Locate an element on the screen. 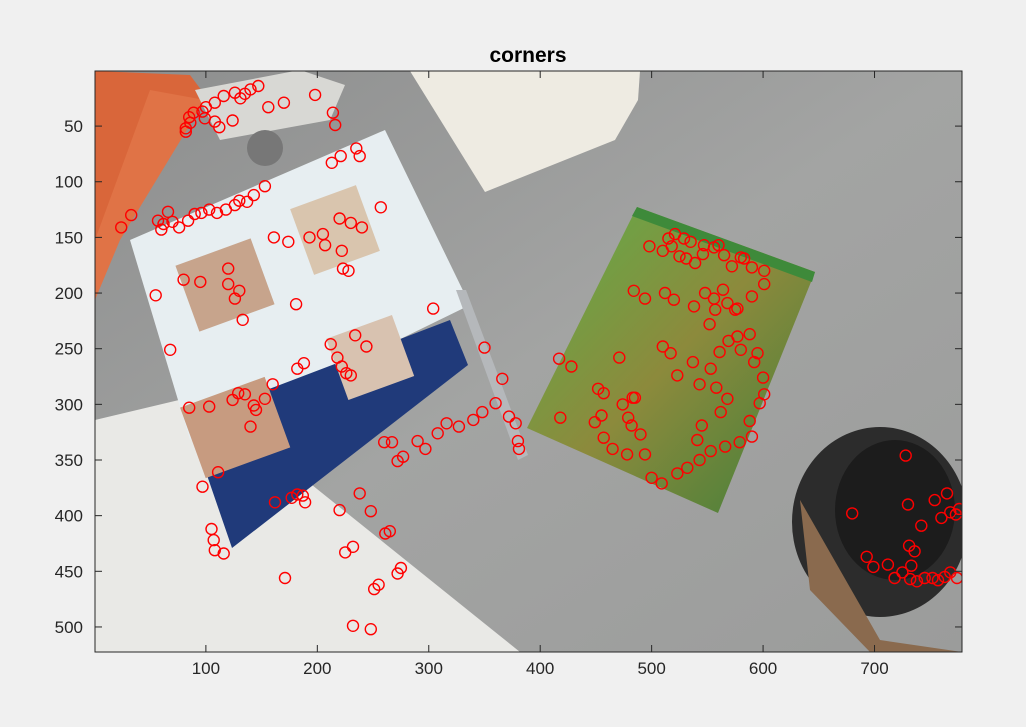 The width and height of the screenshot is (1026, 727). y-tick-label: 250 is located at coordinates (69, 349).